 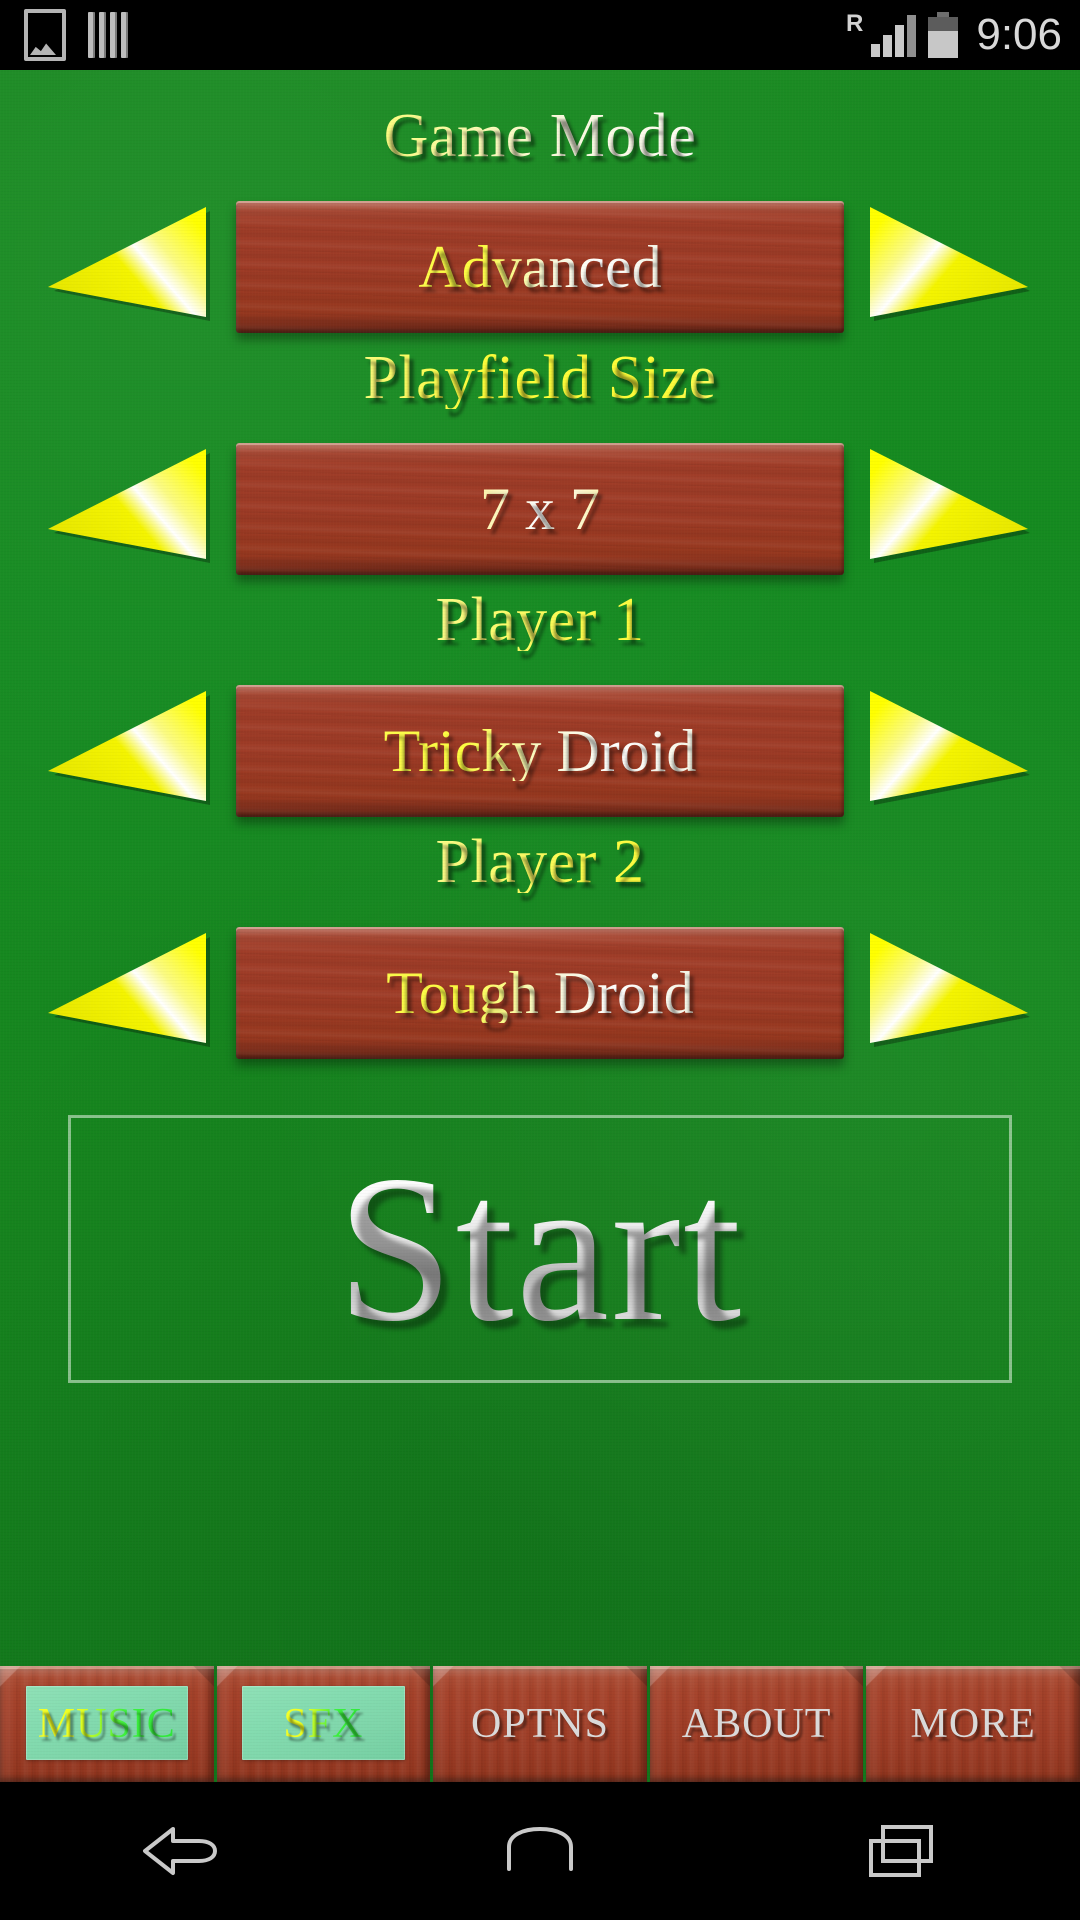 I want to click on setting-row-playfield-size: Playfield Size 7 x 7, so click(x=540, y=461).